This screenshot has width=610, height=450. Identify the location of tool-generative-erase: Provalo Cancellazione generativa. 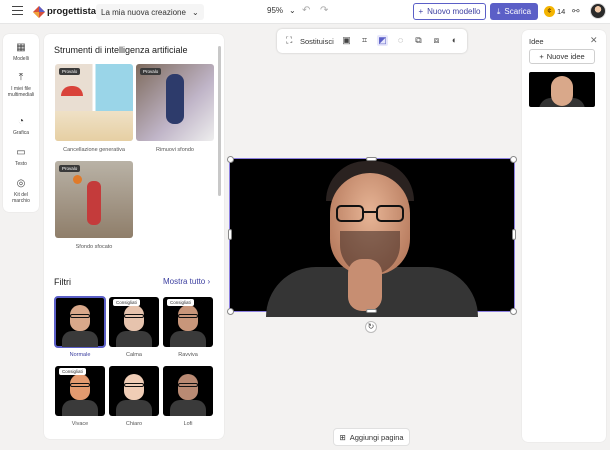
(94, 108).